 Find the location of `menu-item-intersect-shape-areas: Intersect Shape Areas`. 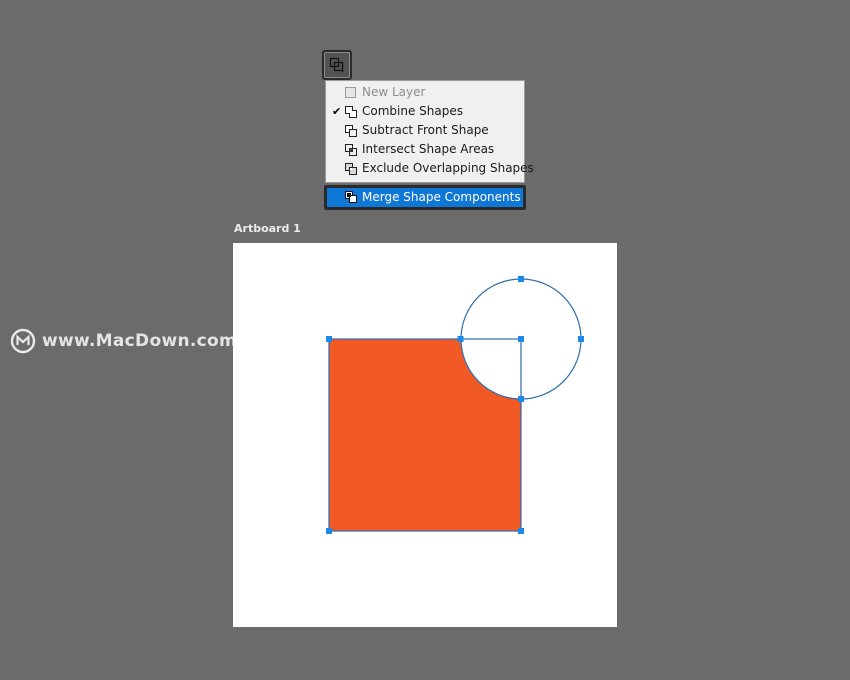

menu-item-intersect-shape-areas: Intersect Shape Areas is located at coordinates (425, 149).